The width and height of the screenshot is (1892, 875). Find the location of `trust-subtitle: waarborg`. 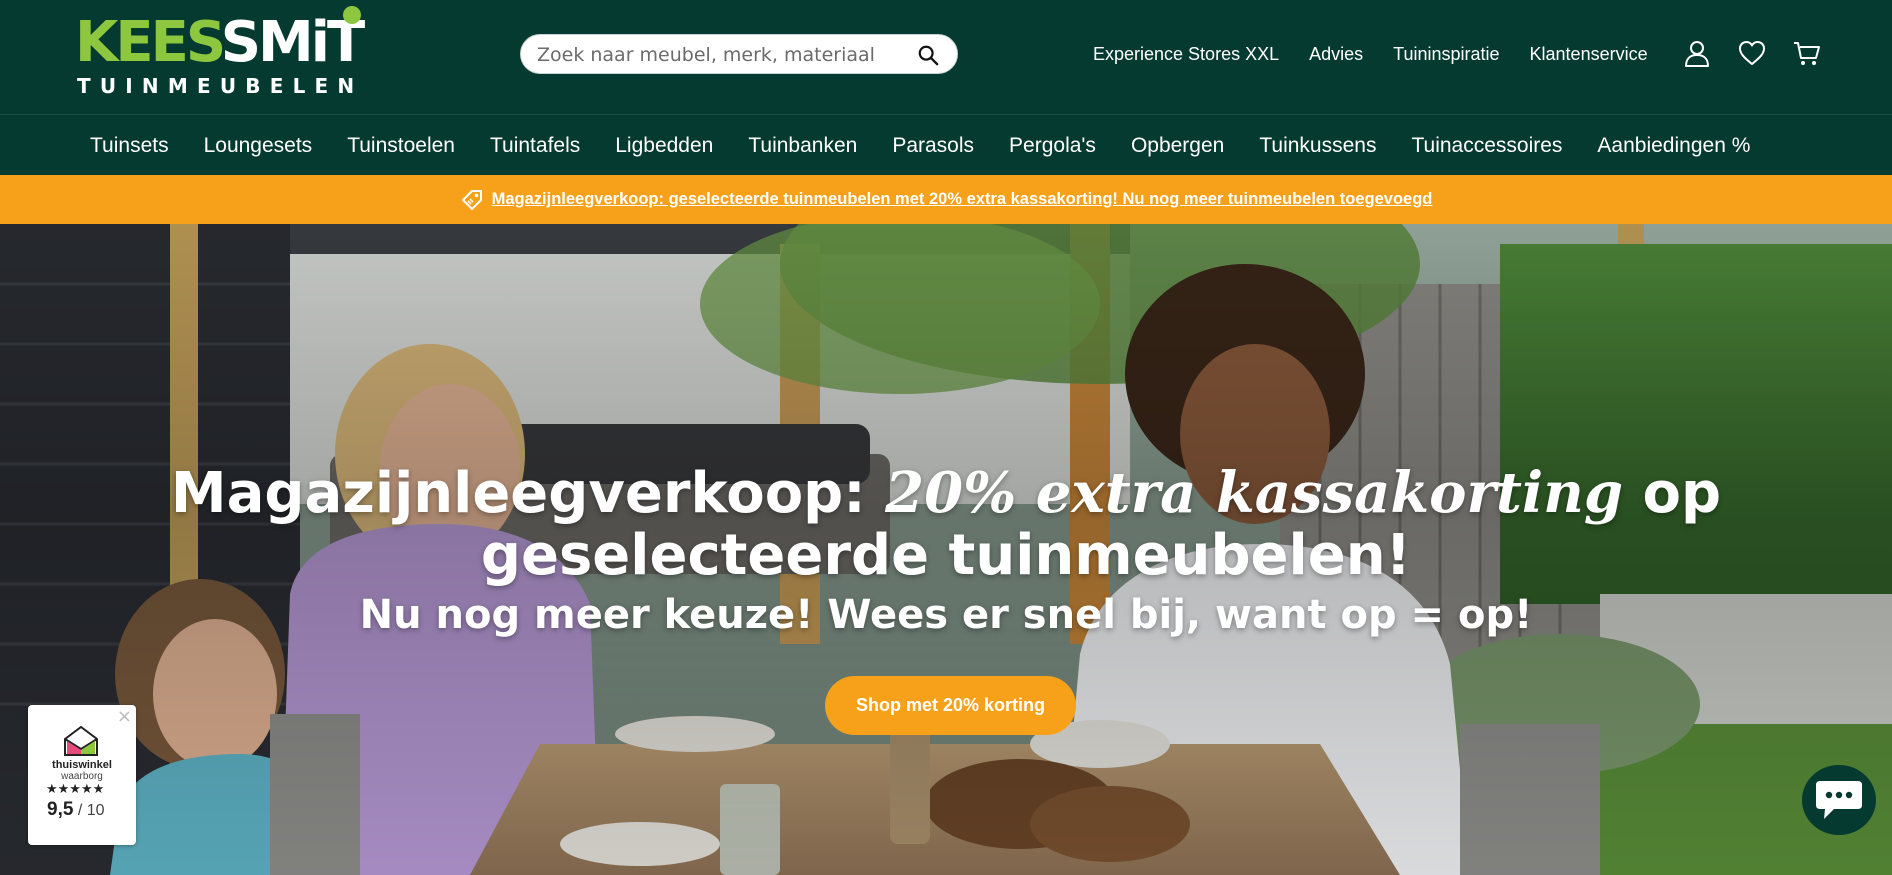

trust-subtitle: waarborg is located at coordinates (82, 776).